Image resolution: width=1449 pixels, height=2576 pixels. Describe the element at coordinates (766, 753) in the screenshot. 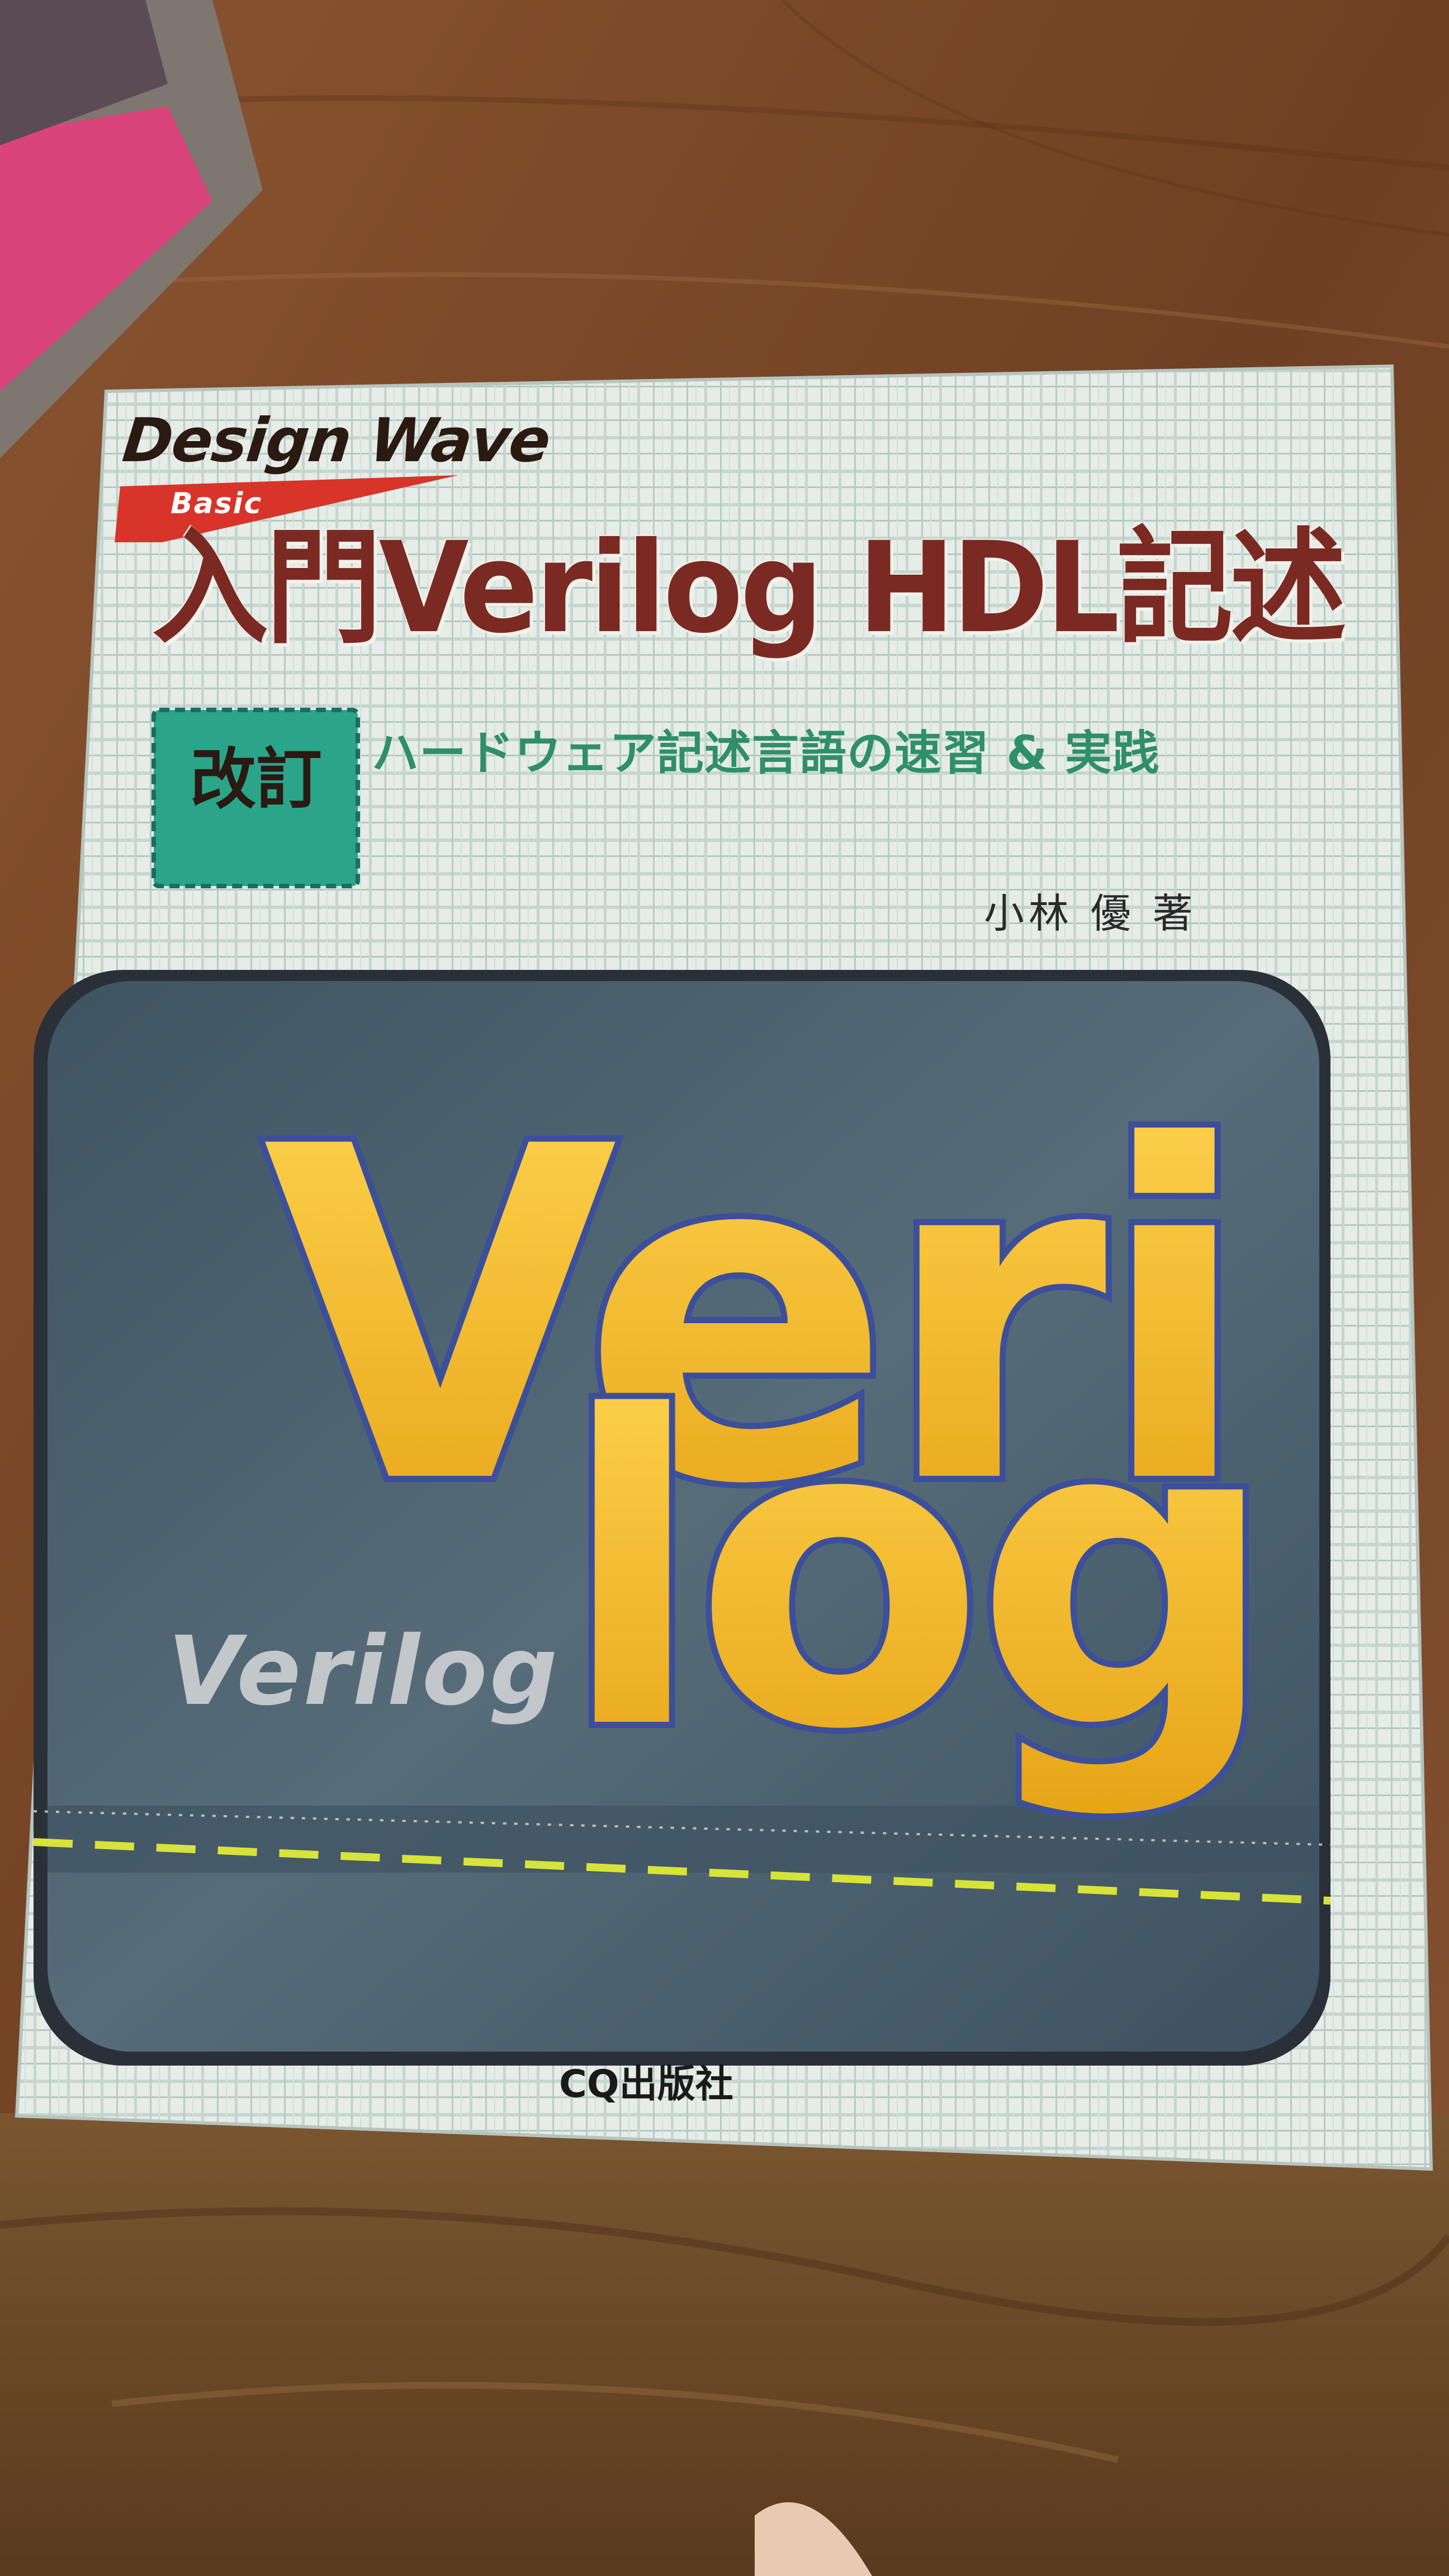

I see `book-subtitle: ハードウェア記述言語の速習 & 実践` at that location.